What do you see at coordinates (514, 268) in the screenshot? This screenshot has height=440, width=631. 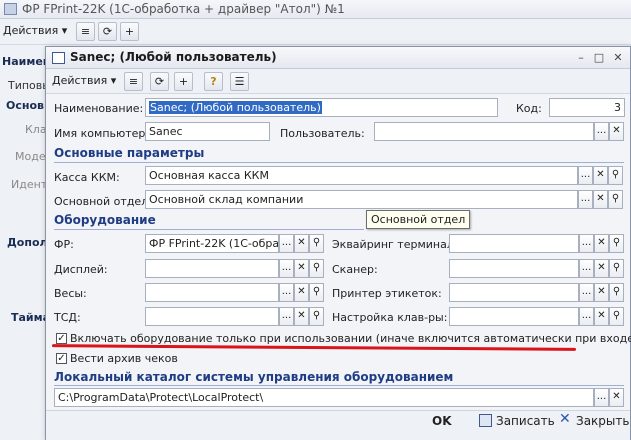 I see `scanner-field` at bounding box center [514, 268].